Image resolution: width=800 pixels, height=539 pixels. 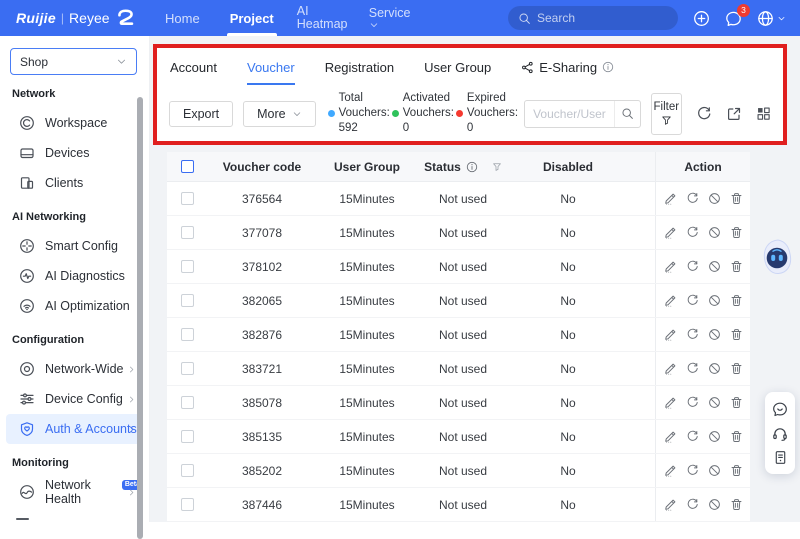 What do you see at coordinates (74, 153) in the screenshot?
I see `sidebar-item-devices: Devices` at bounding box center [74, 153].